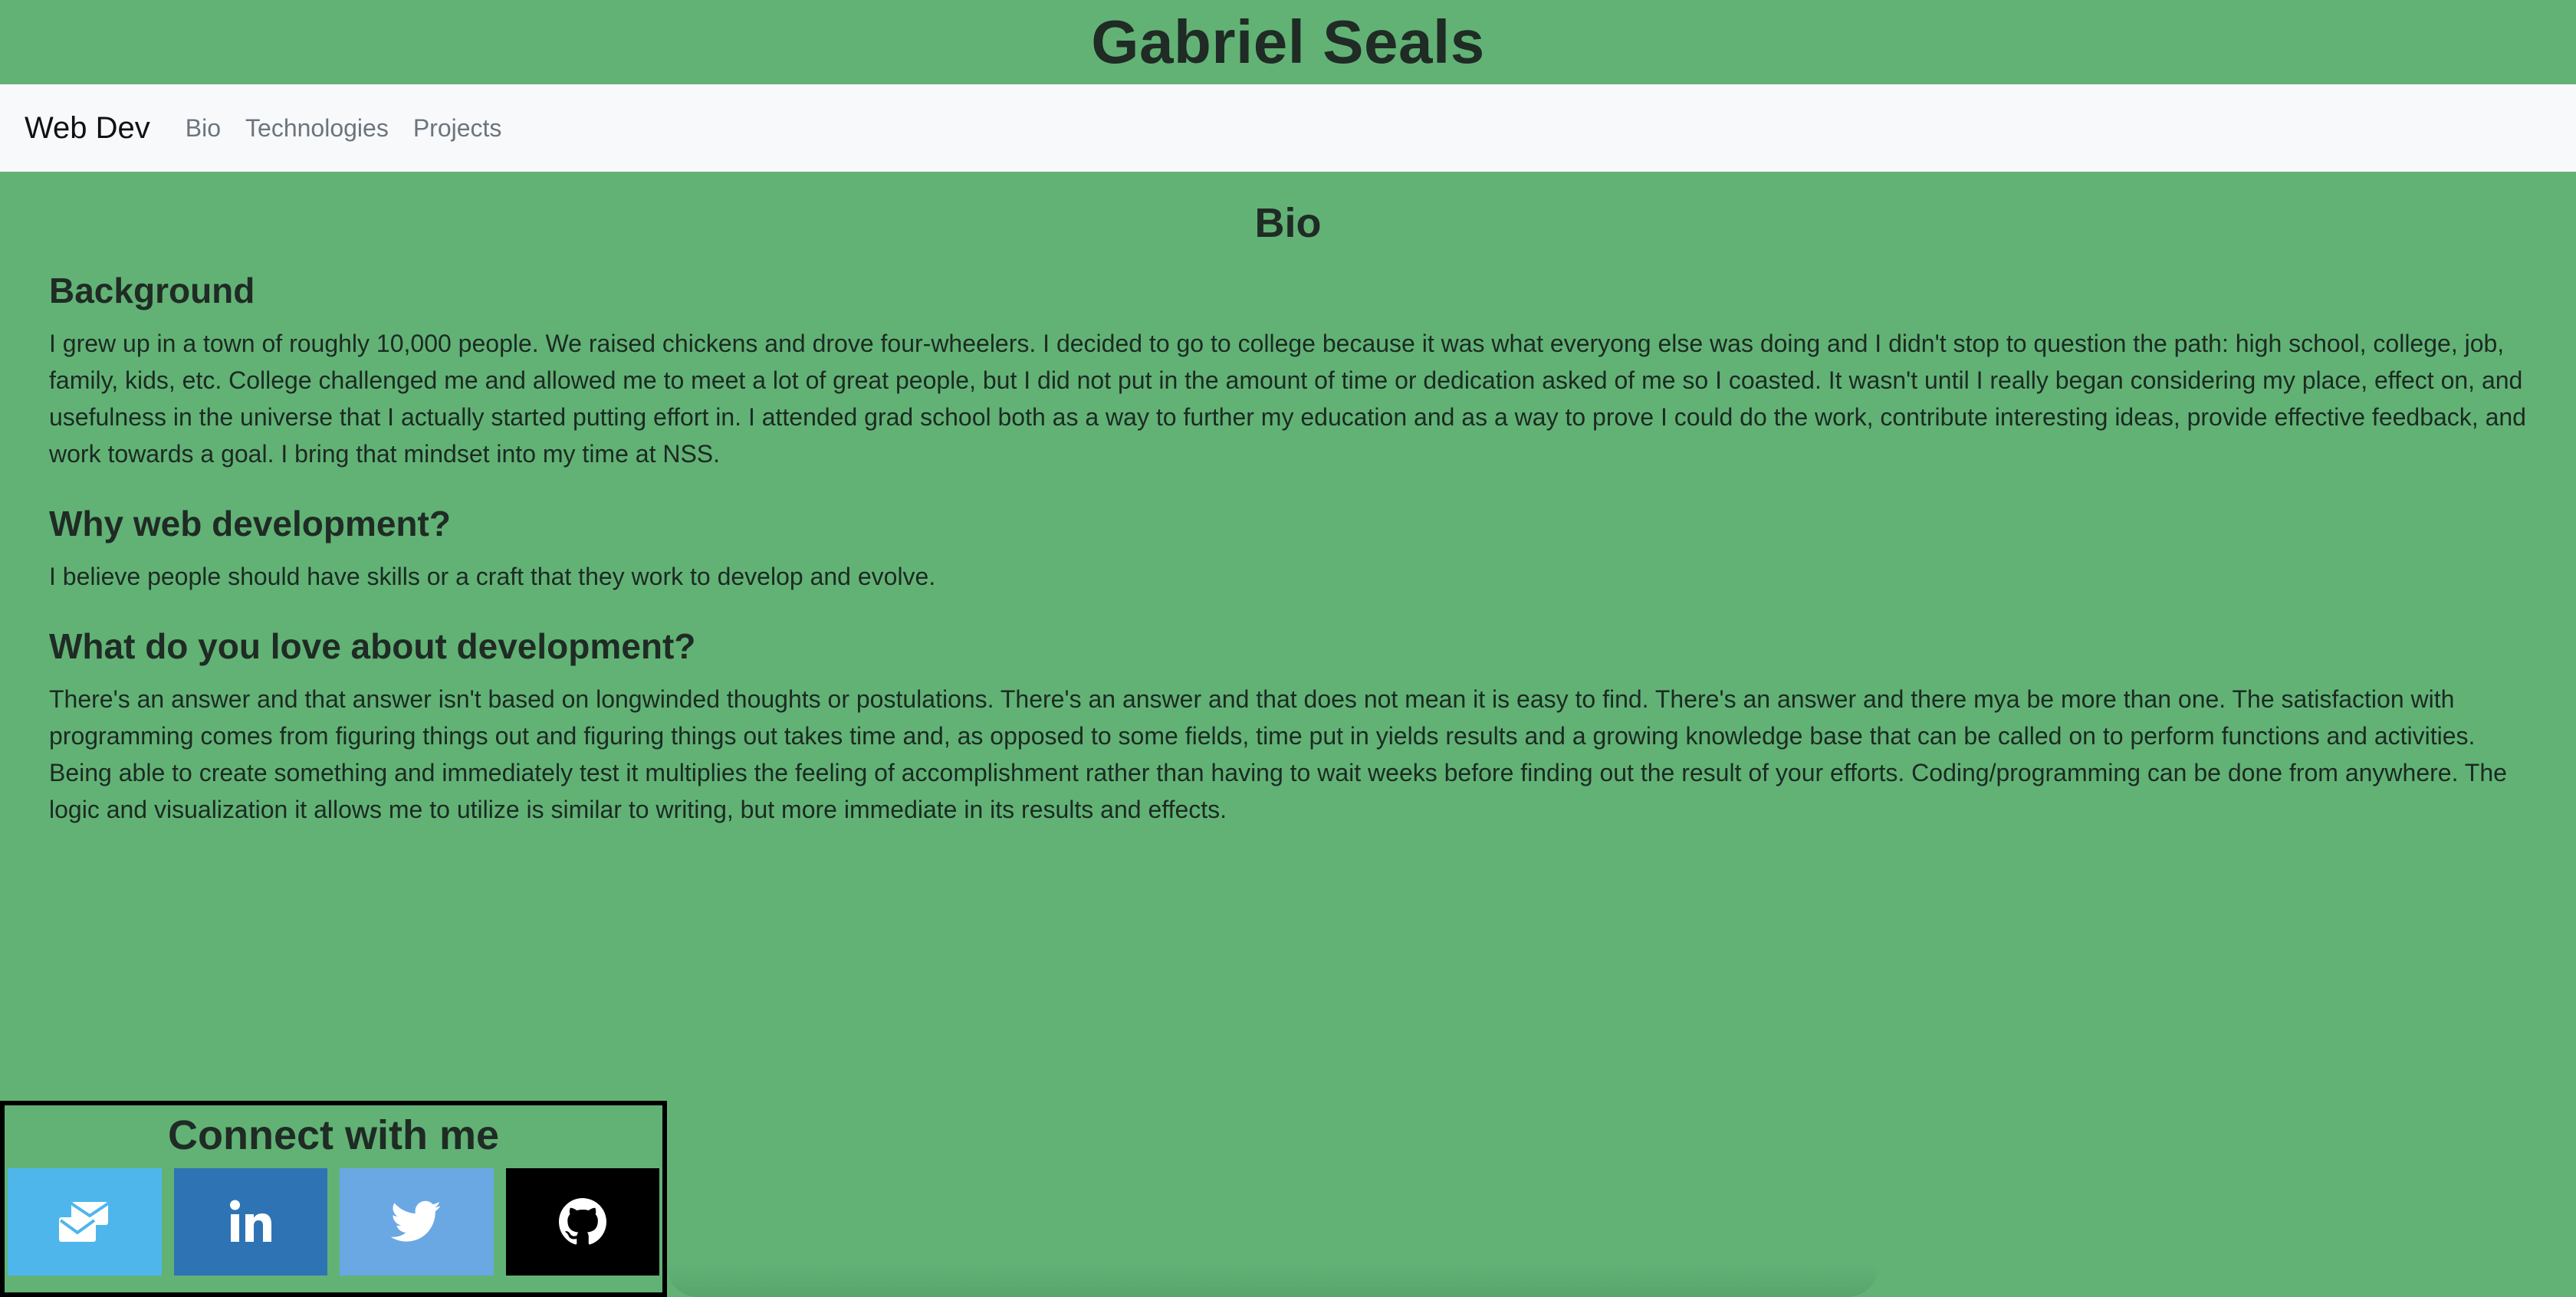 The height and width of the screenshot is (1297, 2576). I want to click on page-header: Gabriel Seals, so click(1288, 42).